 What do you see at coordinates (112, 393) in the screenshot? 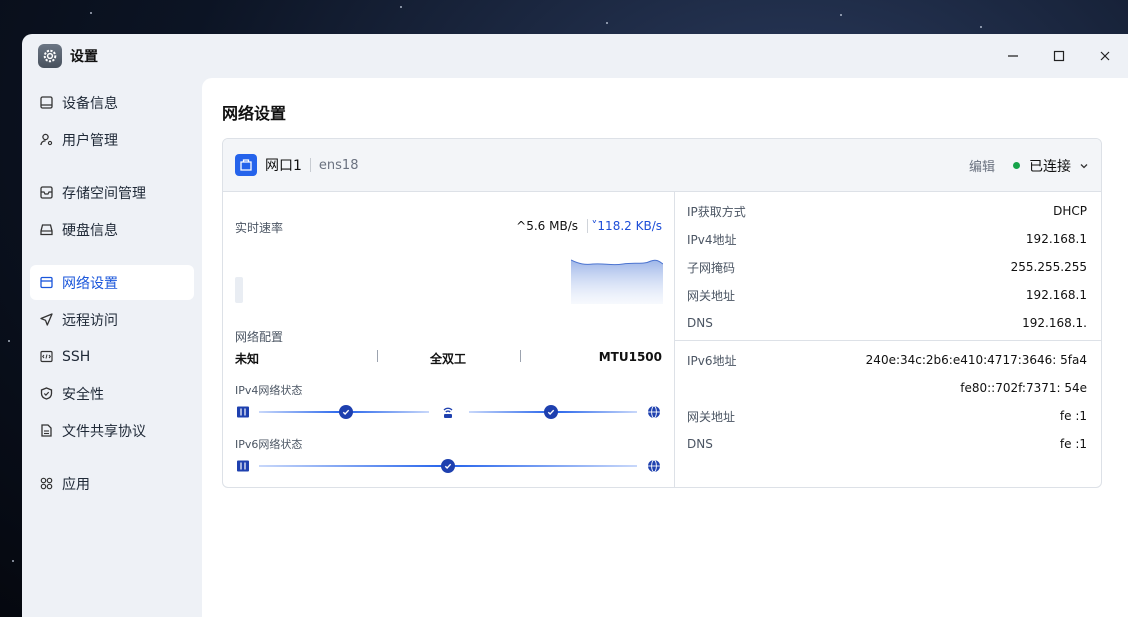
I see `sidebar-item-security: 安全性` at bounding box center [112, 393].